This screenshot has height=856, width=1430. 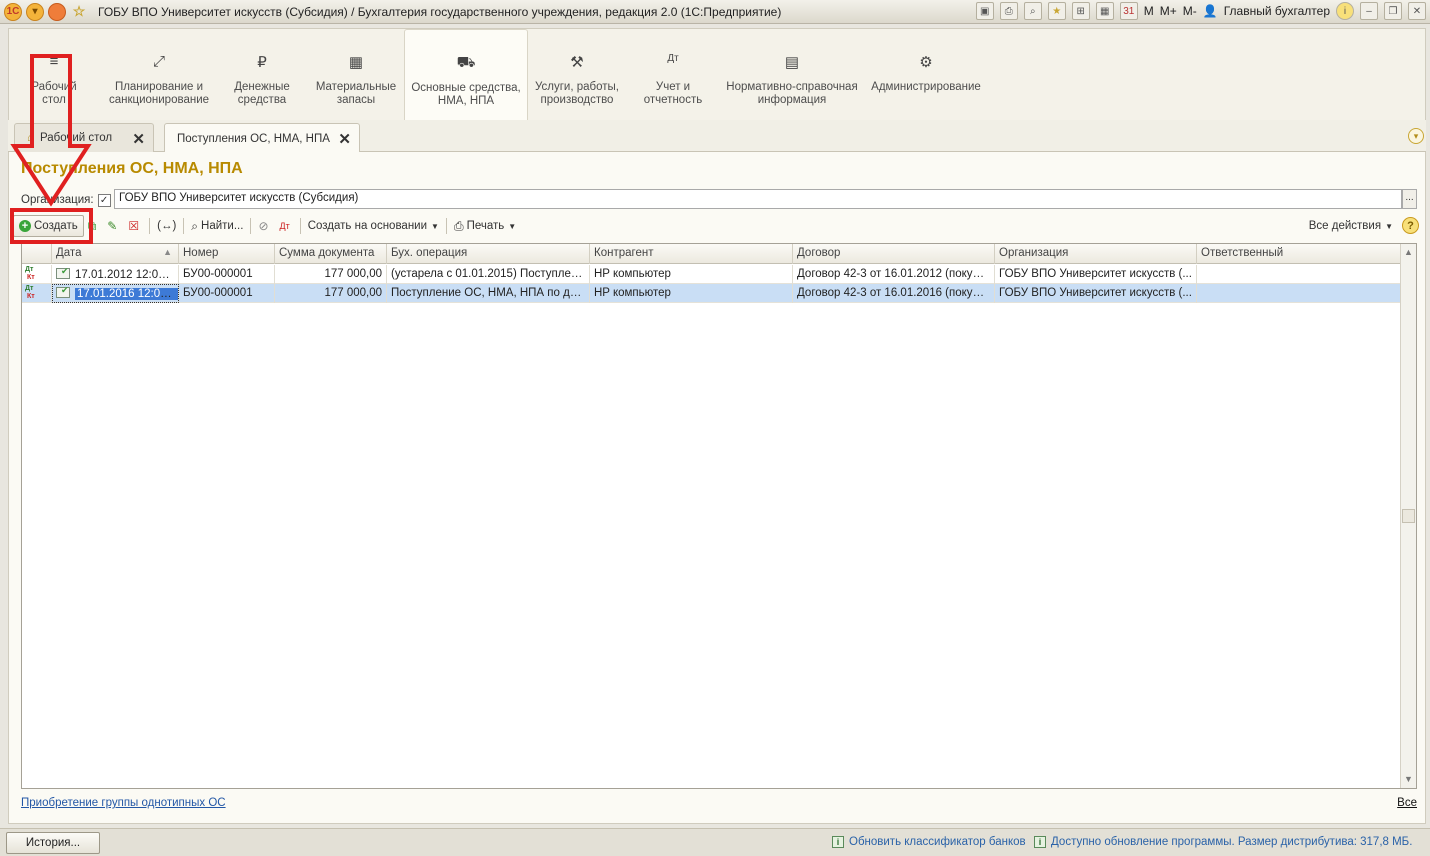 I want to click on cancel-search-button: ⊘, so click(x=264, y=226).